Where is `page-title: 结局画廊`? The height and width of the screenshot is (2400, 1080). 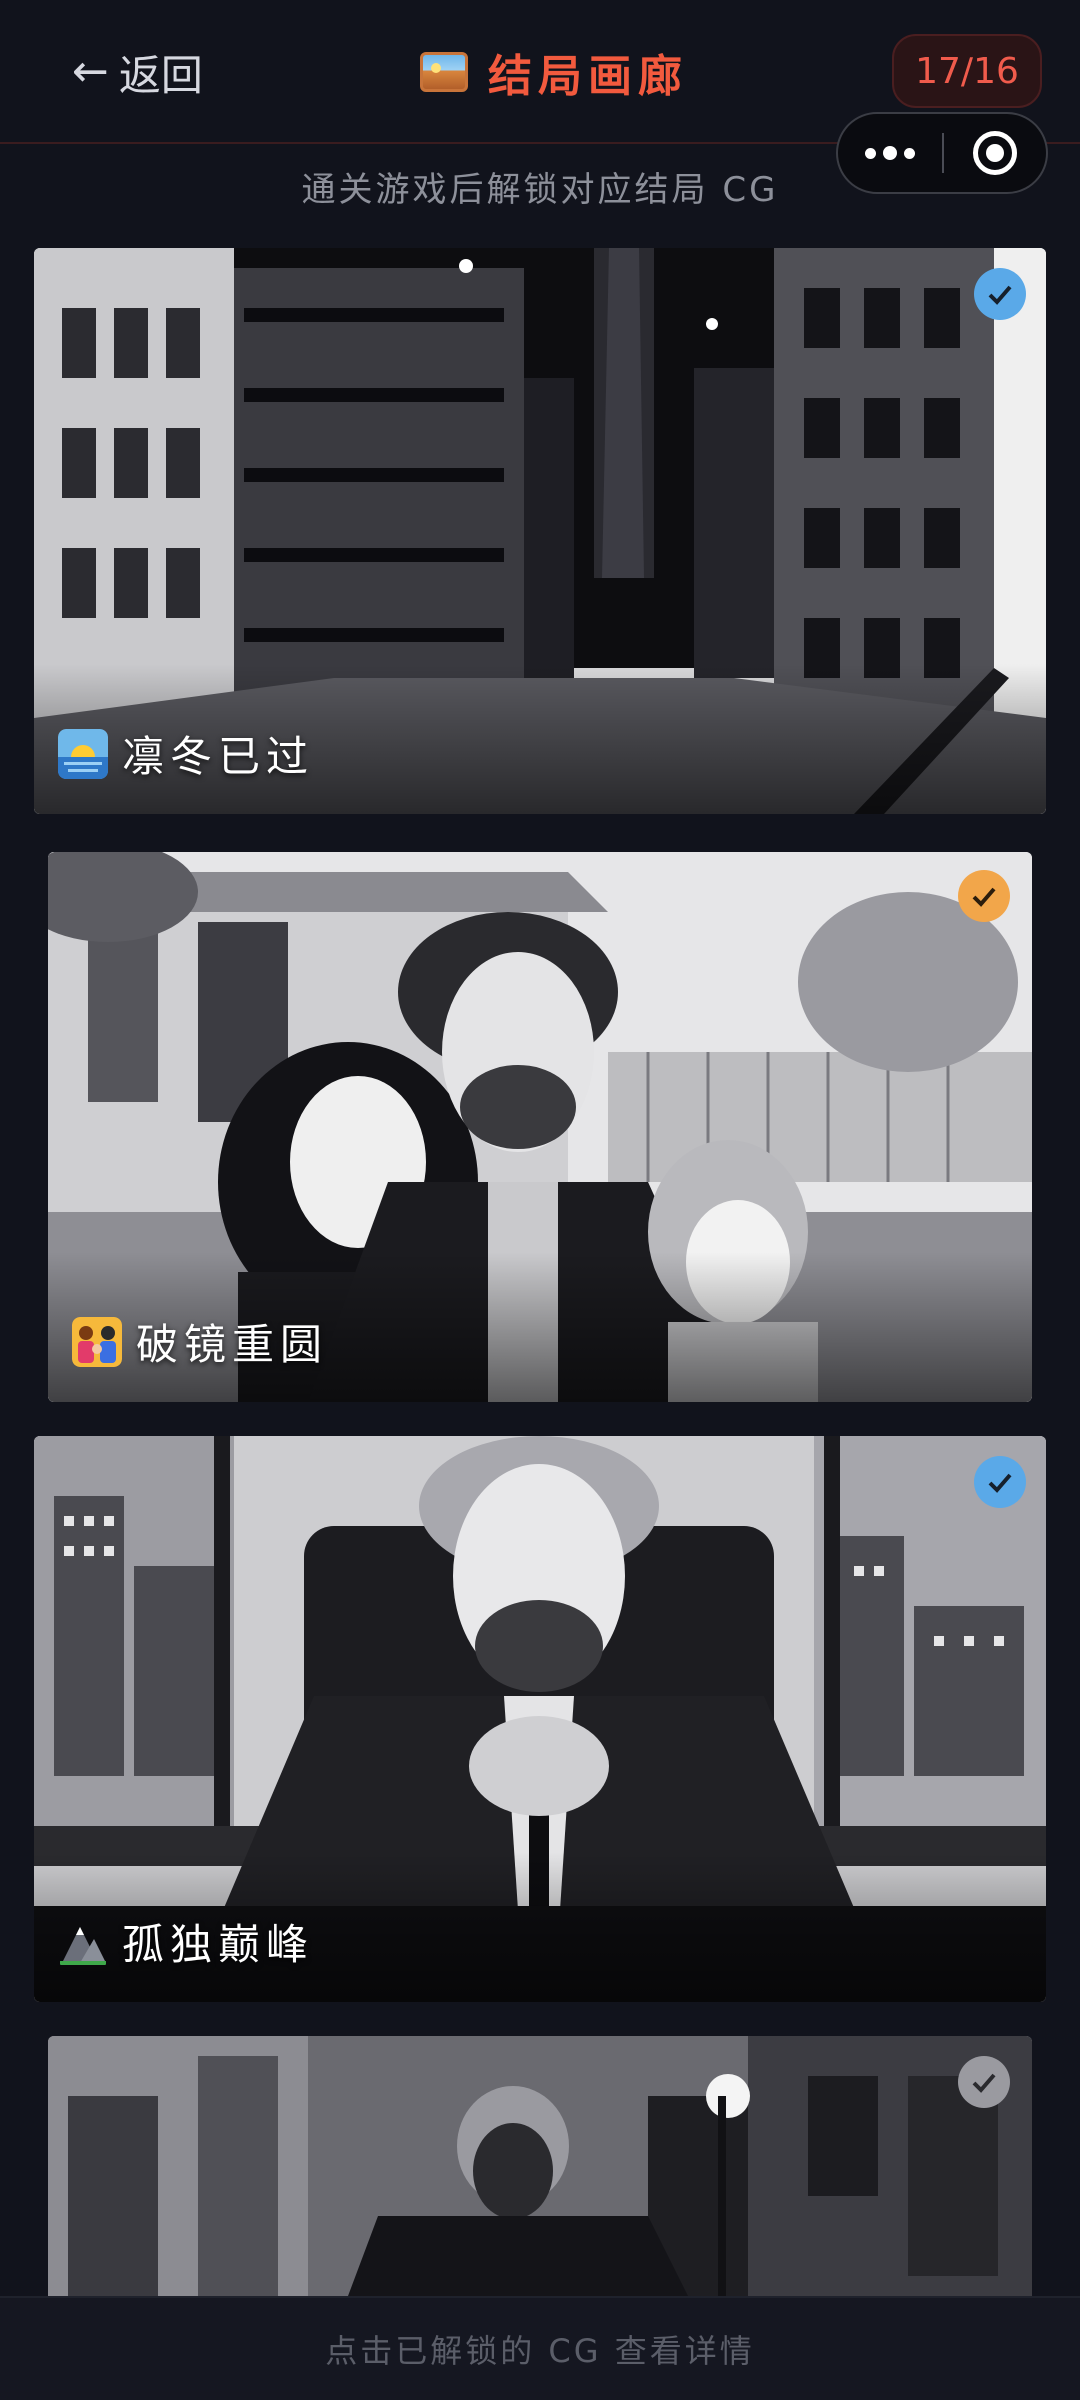
page-title: 结局画廊 is located at coordinates (554, 72).